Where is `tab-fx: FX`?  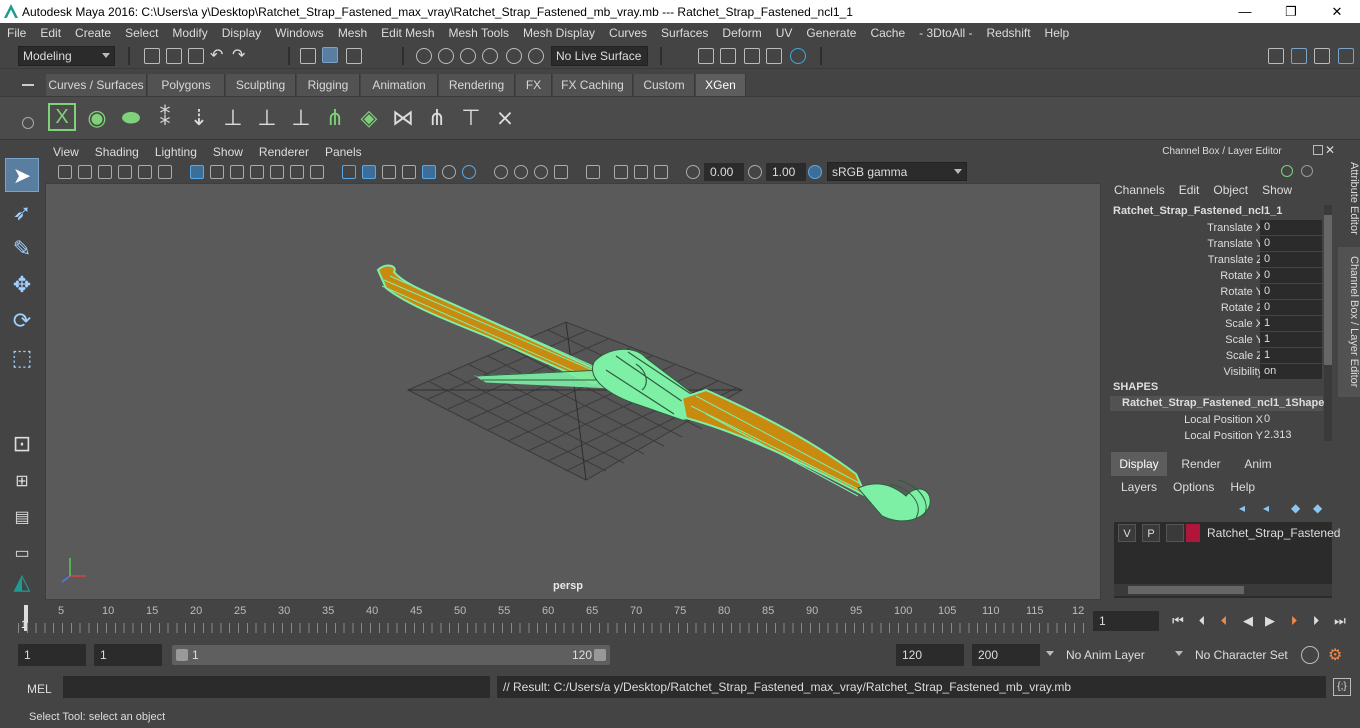
tab-fx: FX is located at coordinates (534, 85).